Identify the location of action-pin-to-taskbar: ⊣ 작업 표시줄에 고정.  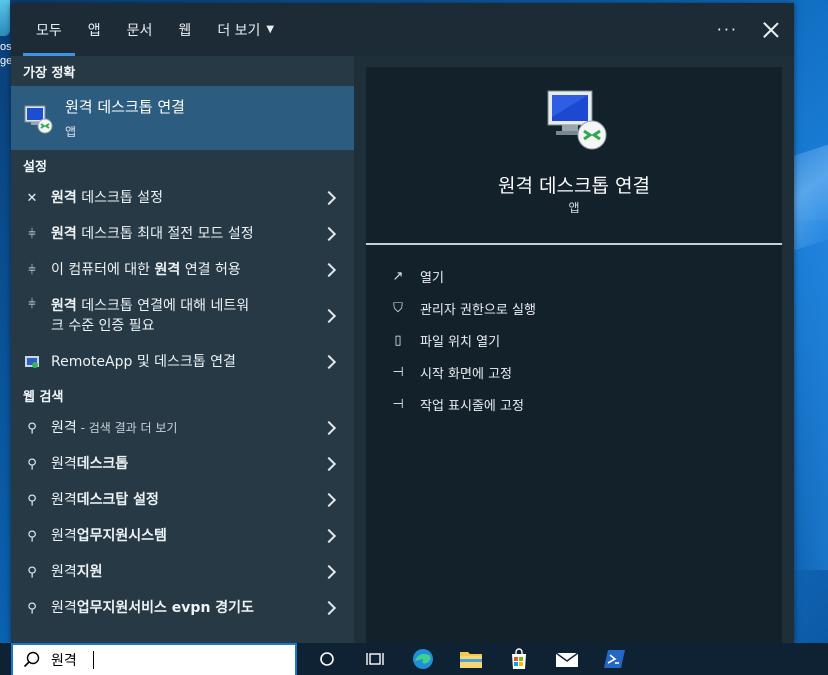
(463, 404).